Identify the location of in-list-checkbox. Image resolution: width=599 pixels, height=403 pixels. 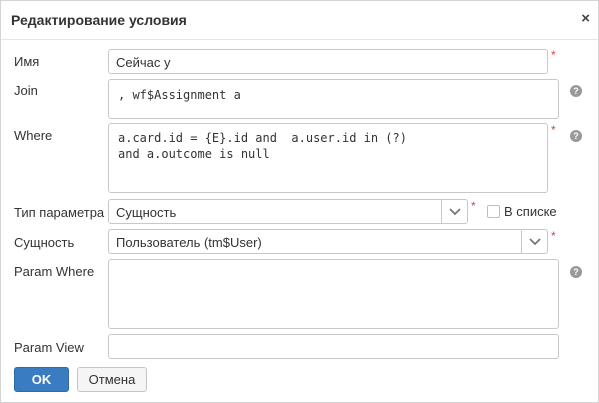
(493, 211).